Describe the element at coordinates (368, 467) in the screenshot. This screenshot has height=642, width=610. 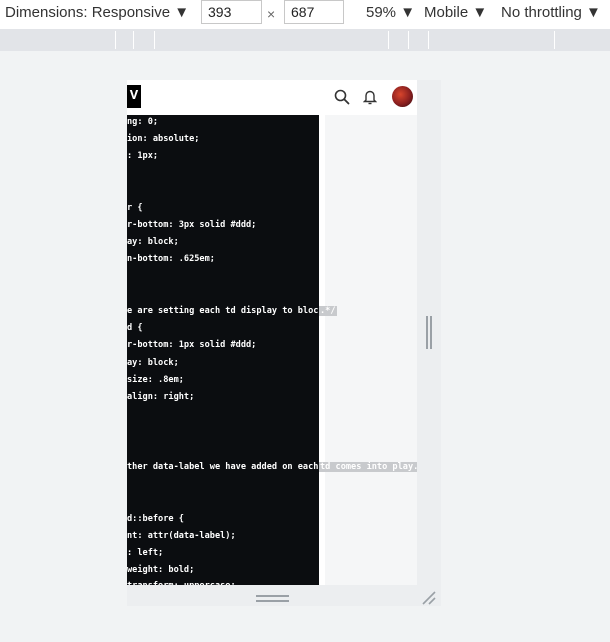
I see `overflow-text: td comes into play.` at that location.